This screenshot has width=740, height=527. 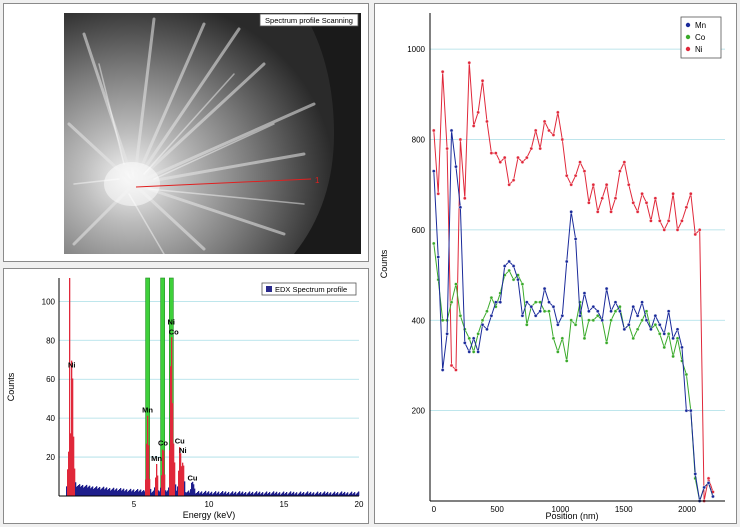 I want to click on edx-peak-label: Cu, so click(x=180, y=440).